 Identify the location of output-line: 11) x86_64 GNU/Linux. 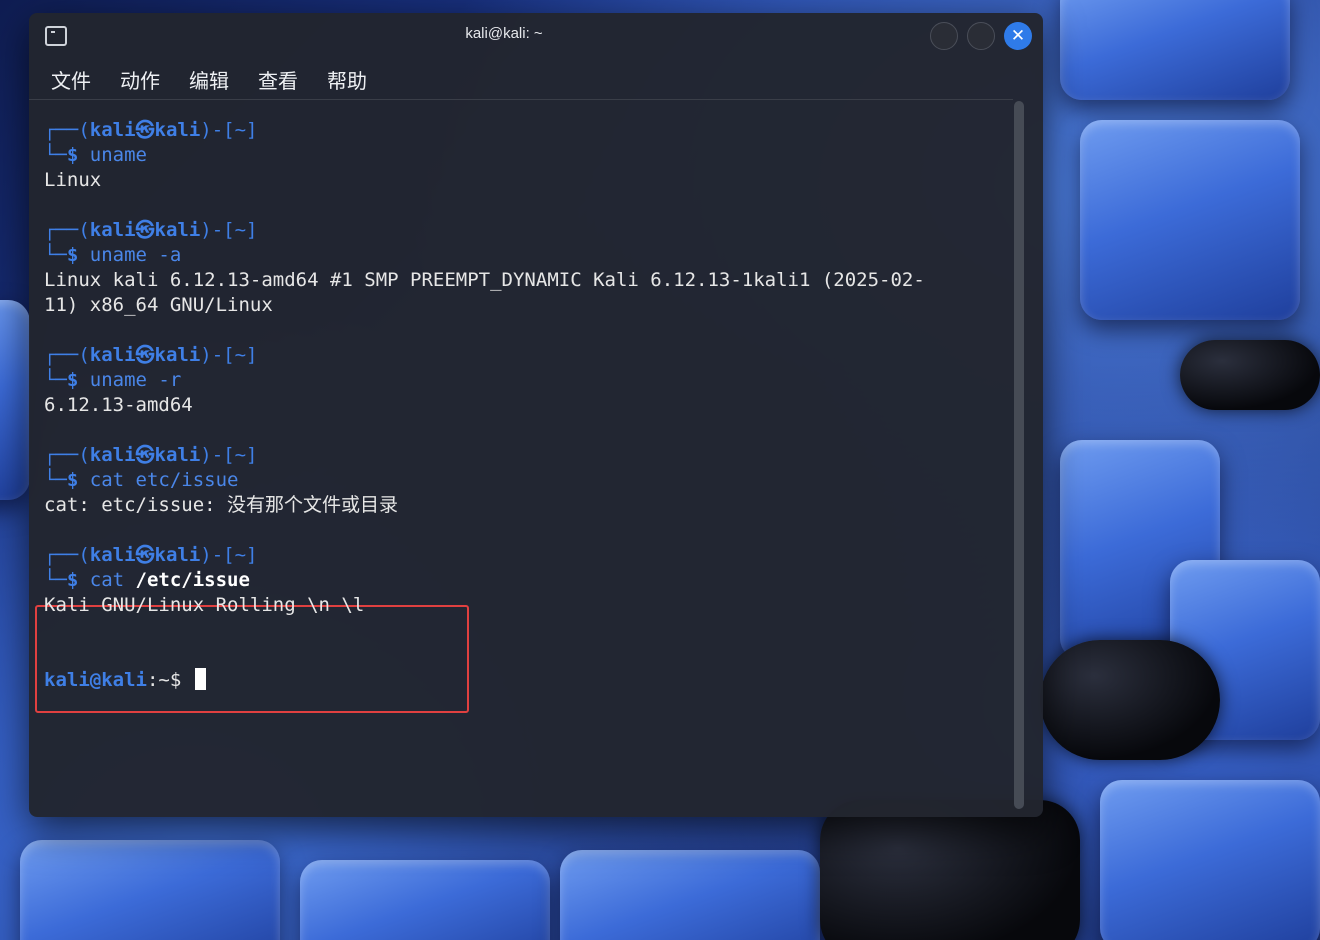
(158, 305).